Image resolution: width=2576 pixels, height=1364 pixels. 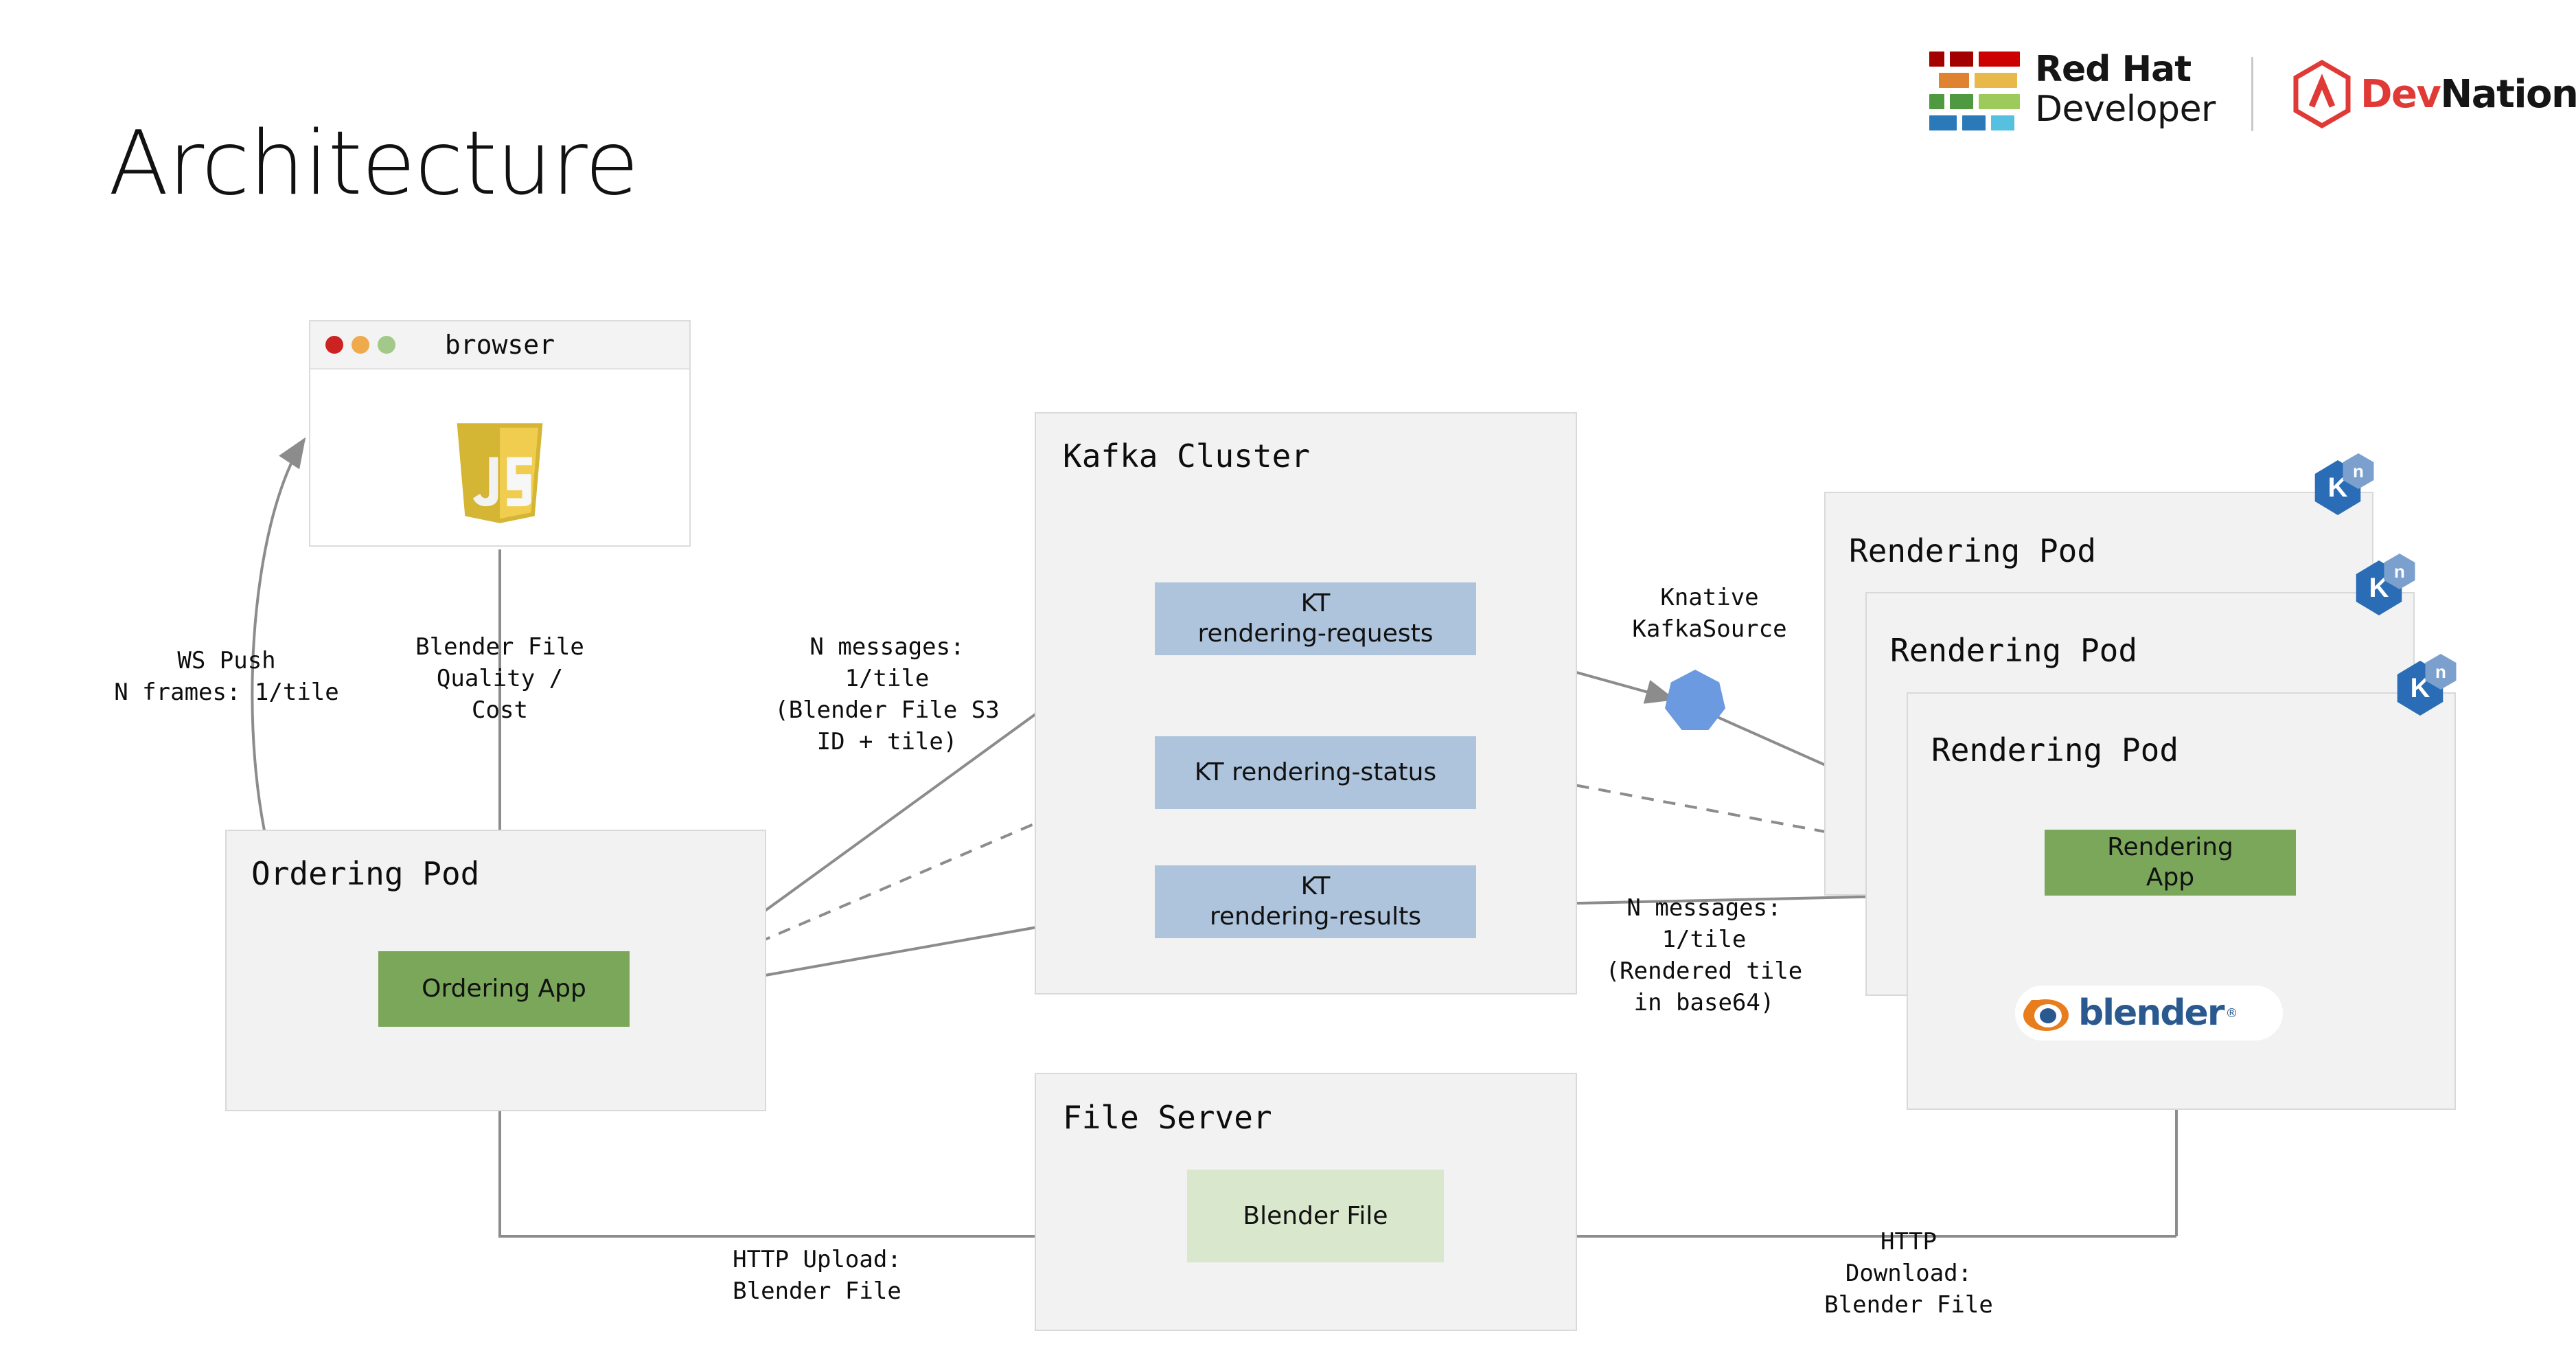 I want to click on kafka-topic-rendering-results: KT rendering-results, so click(x=1315, y=902).